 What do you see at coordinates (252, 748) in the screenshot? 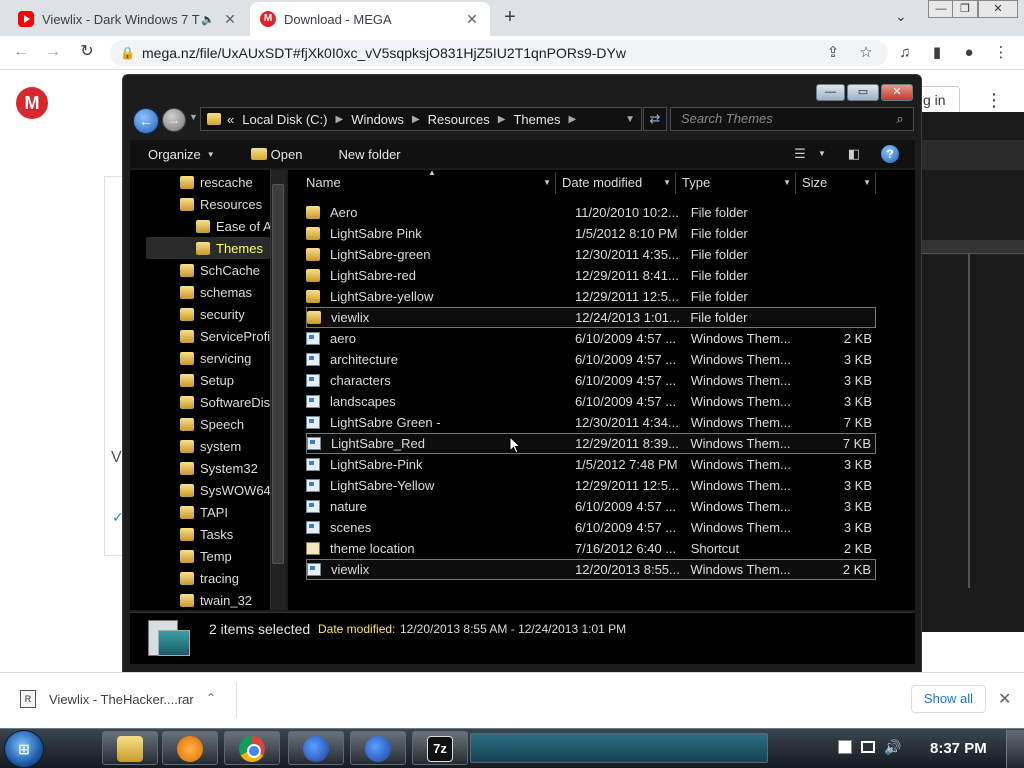
I see `taskbar-chrome` at bounding box center [252, 748].